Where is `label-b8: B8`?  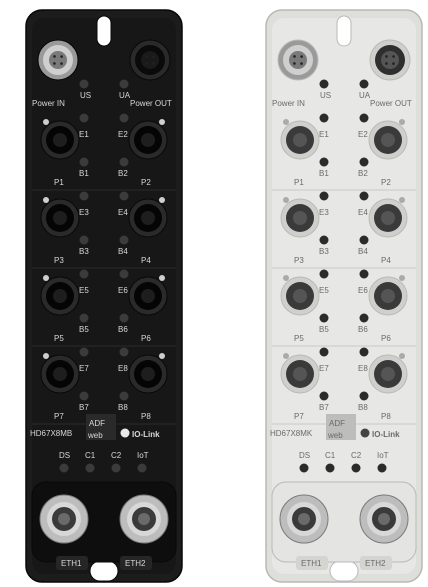 label-b8: B8 is located at coordinates (123, 407).